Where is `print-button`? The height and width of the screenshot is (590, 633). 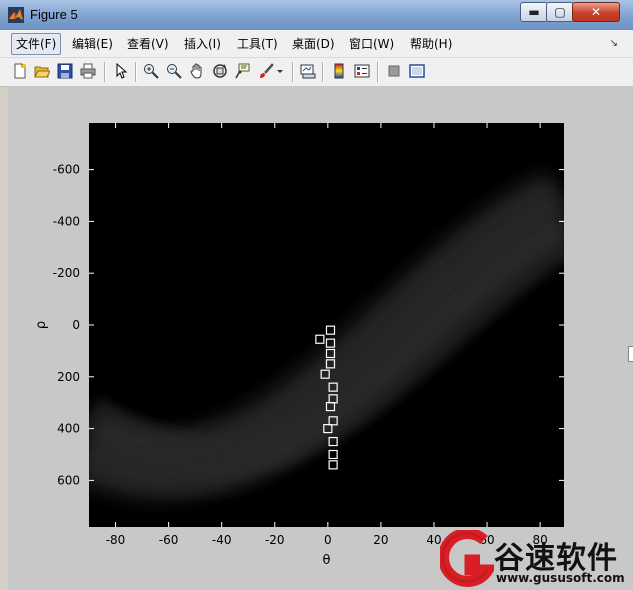 print-button is located at coordinates (88, 71).